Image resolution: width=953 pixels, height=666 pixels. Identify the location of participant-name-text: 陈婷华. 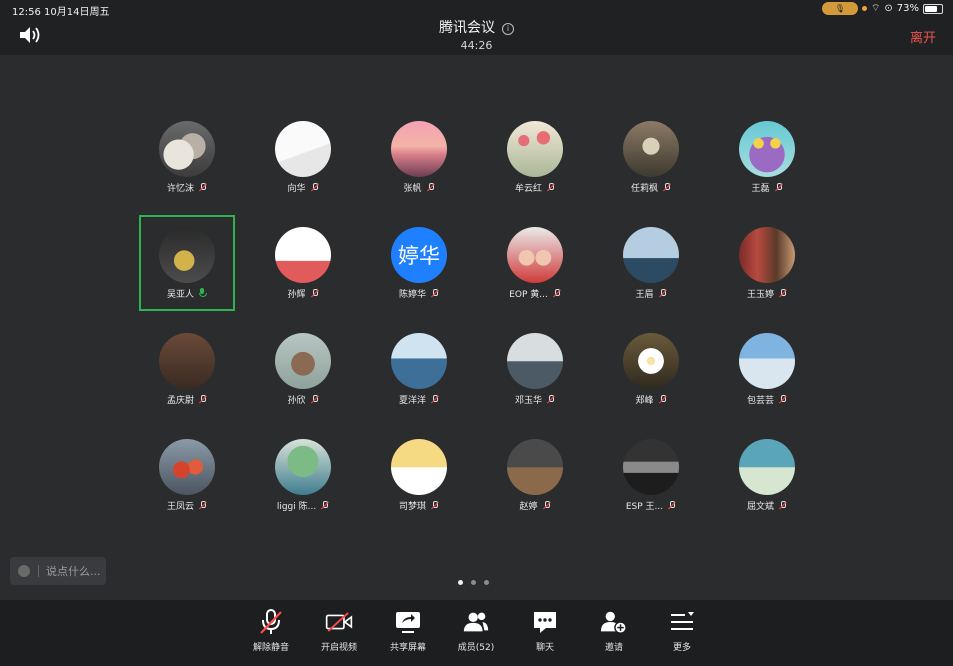
(412, 295).